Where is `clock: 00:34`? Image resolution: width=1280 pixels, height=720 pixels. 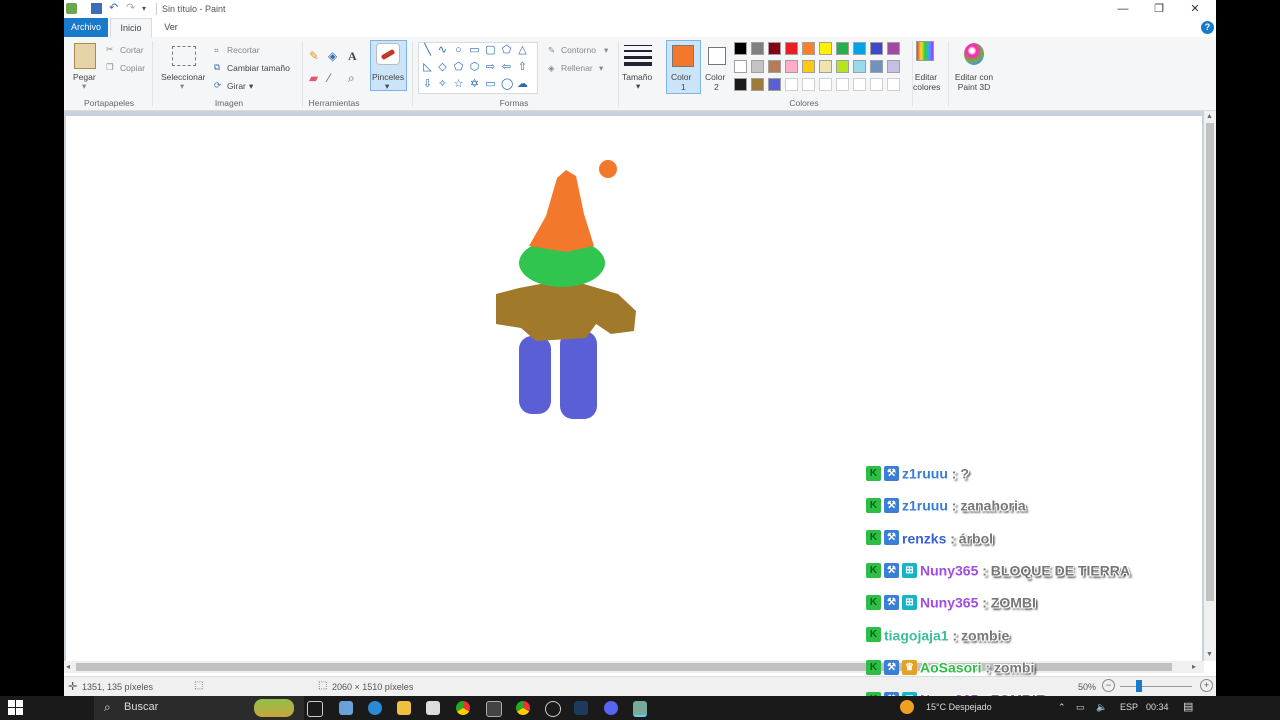 clock: 00:34 is located at coordinates (1157, 707).